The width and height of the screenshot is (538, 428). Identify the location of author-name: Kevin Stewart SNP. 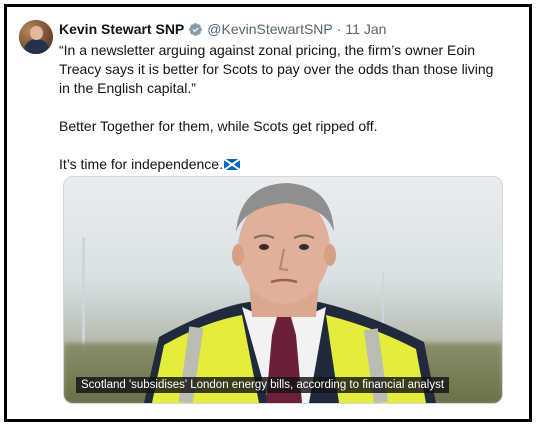
(121, 29).